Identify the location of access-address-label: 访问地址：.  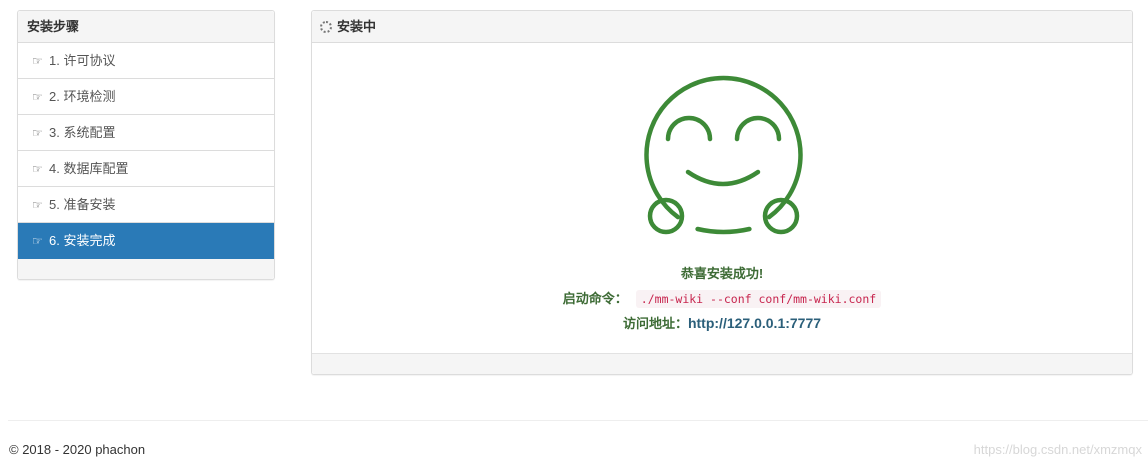
(655, 323).